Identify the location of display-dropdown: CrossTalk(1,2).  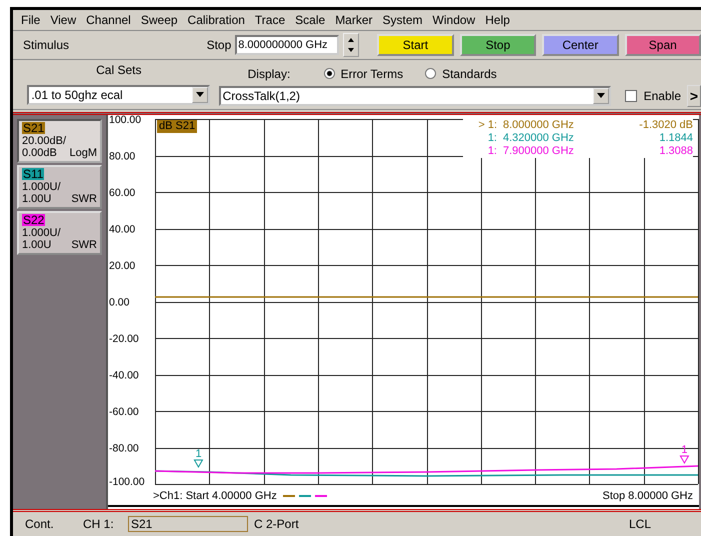
(414, 96).